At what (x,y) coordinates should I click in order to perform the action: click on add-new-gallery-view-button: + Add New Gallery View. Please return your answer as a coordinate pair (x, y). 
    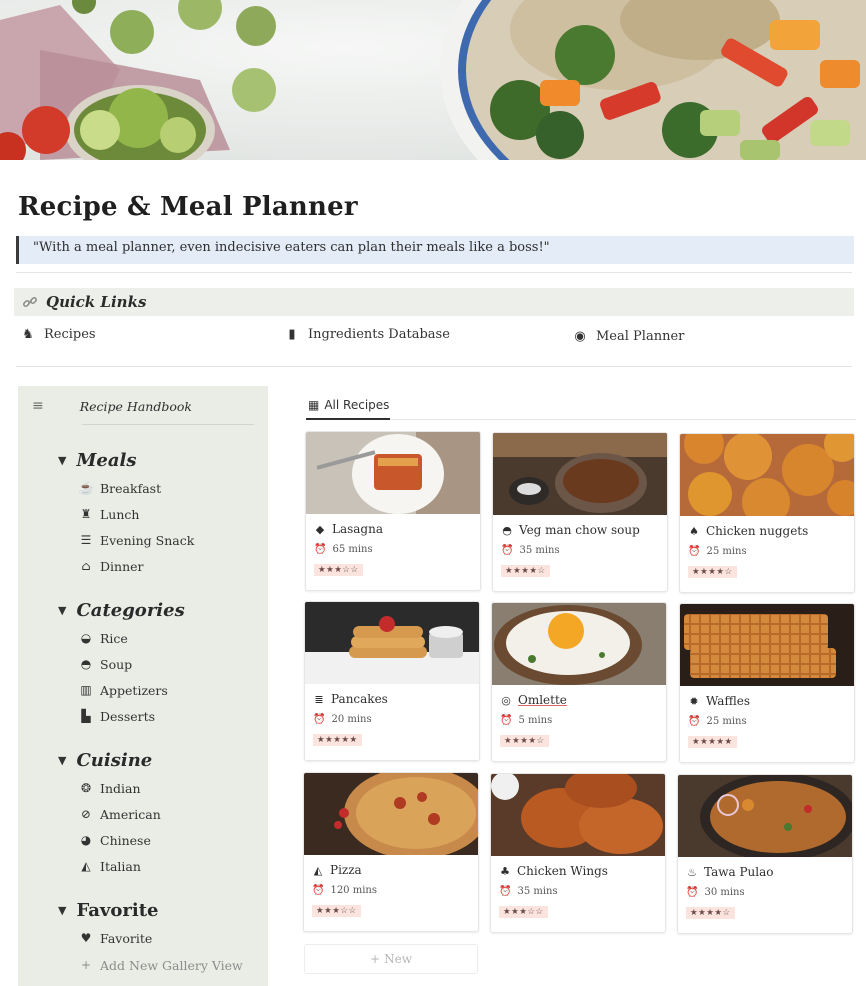
    Looking at the image, I should click on (160, 965).